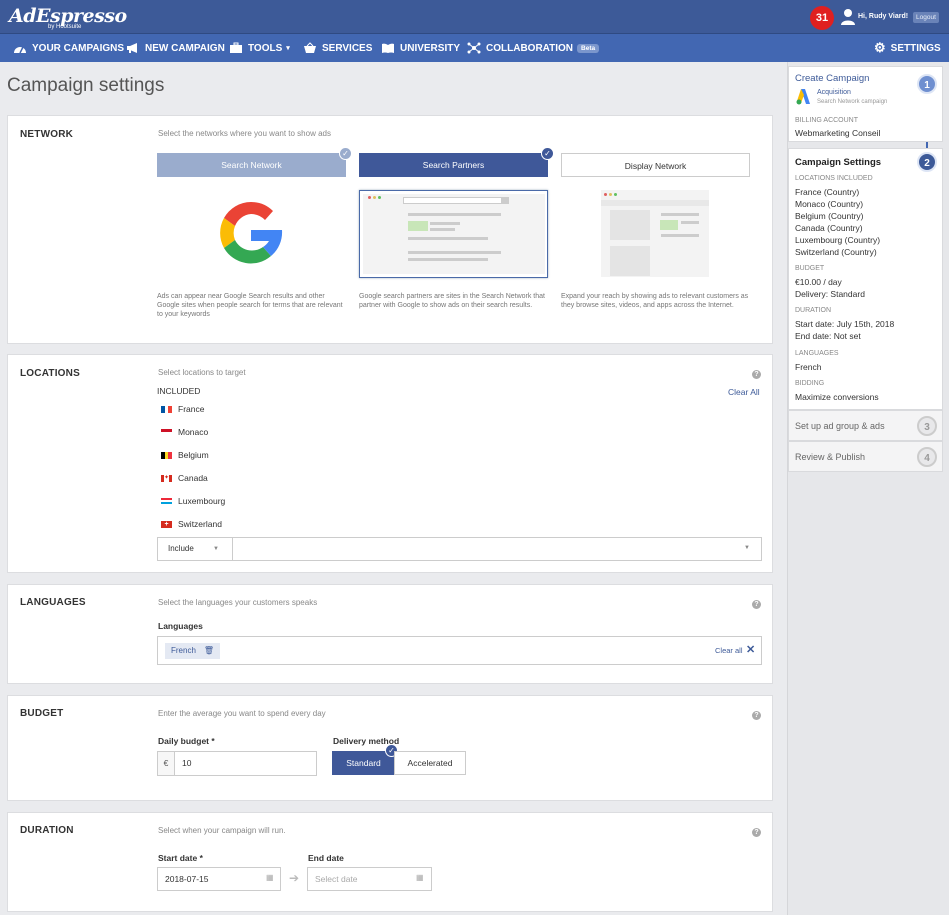 This screenshot has height=915, width=949. I want to click on sidebar-location: Belgium (Country), so click(829, 216).